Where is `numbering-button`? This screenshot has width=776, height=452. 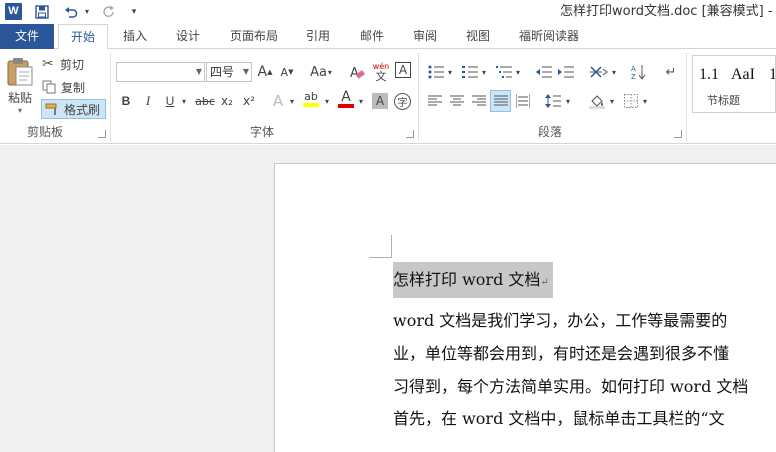
numbering-button is located at coordinates (470, 72).